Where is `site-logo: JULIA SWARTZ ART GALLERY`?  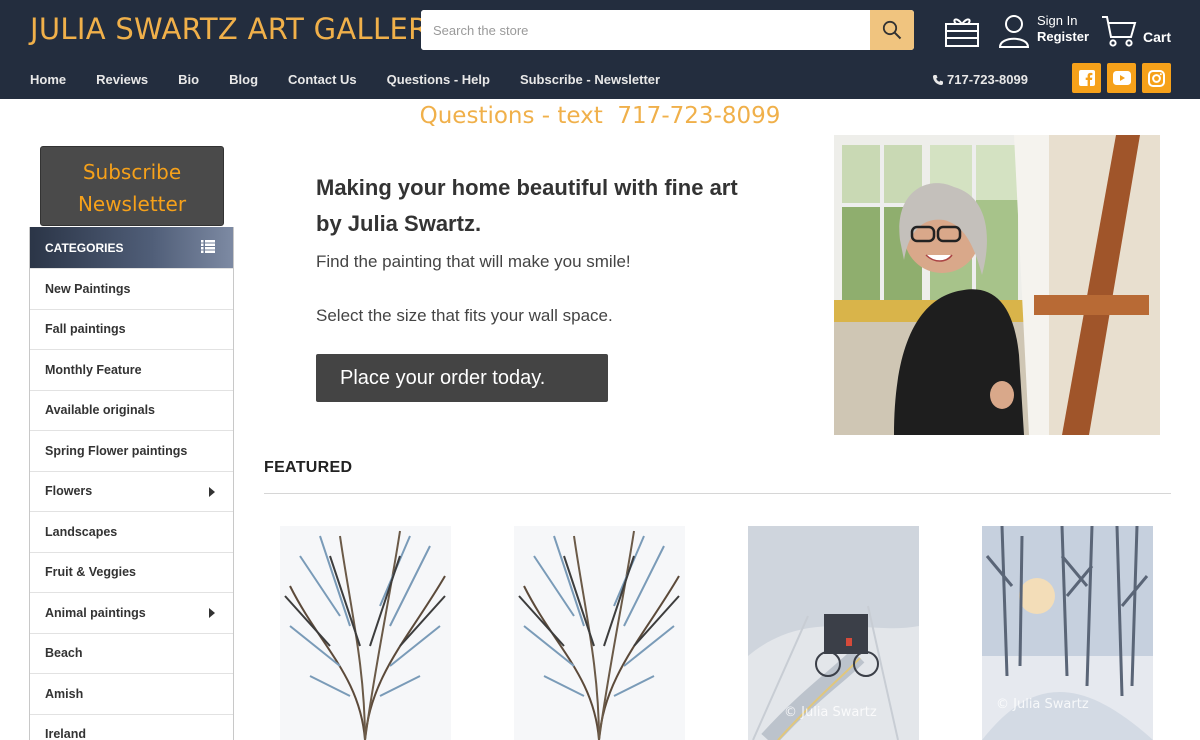
site-logo: JULIA SWARTZ ART GALLERY is located at coordinates (237, 29).